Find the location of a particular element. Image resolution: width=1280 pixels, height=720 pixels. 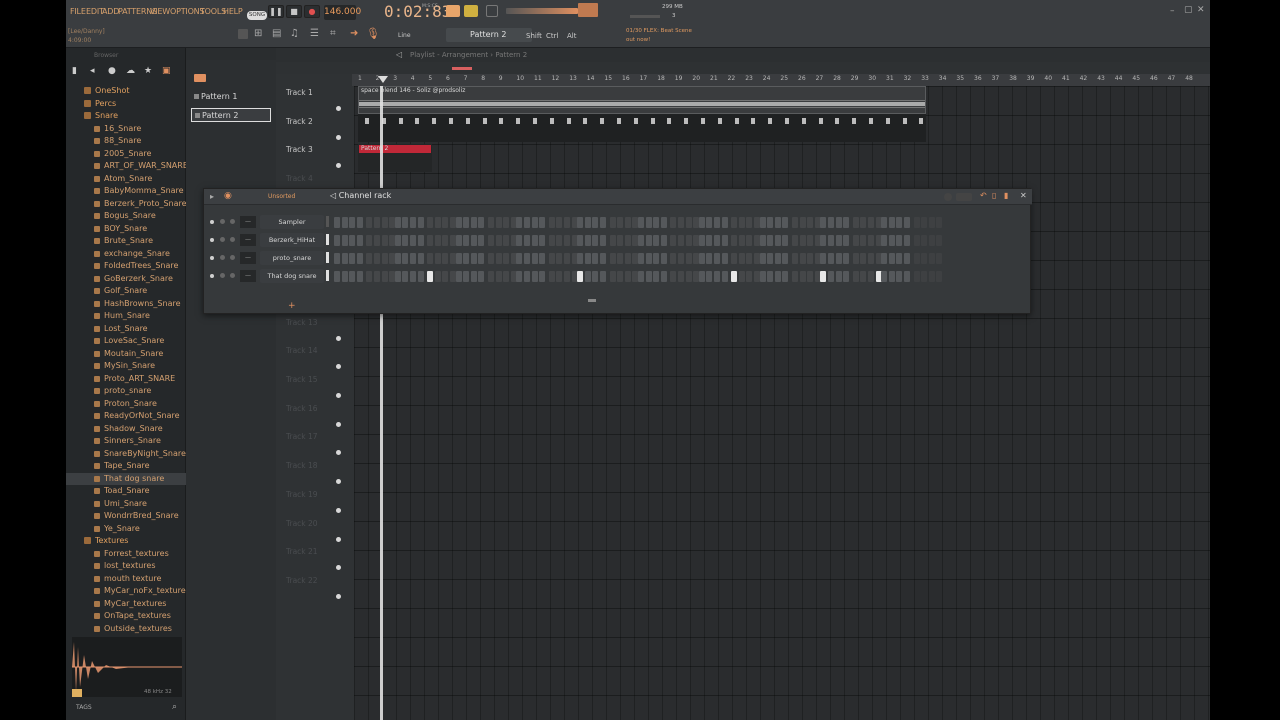

browser-item: Hum_Snare is located at coordinates (126, 316).